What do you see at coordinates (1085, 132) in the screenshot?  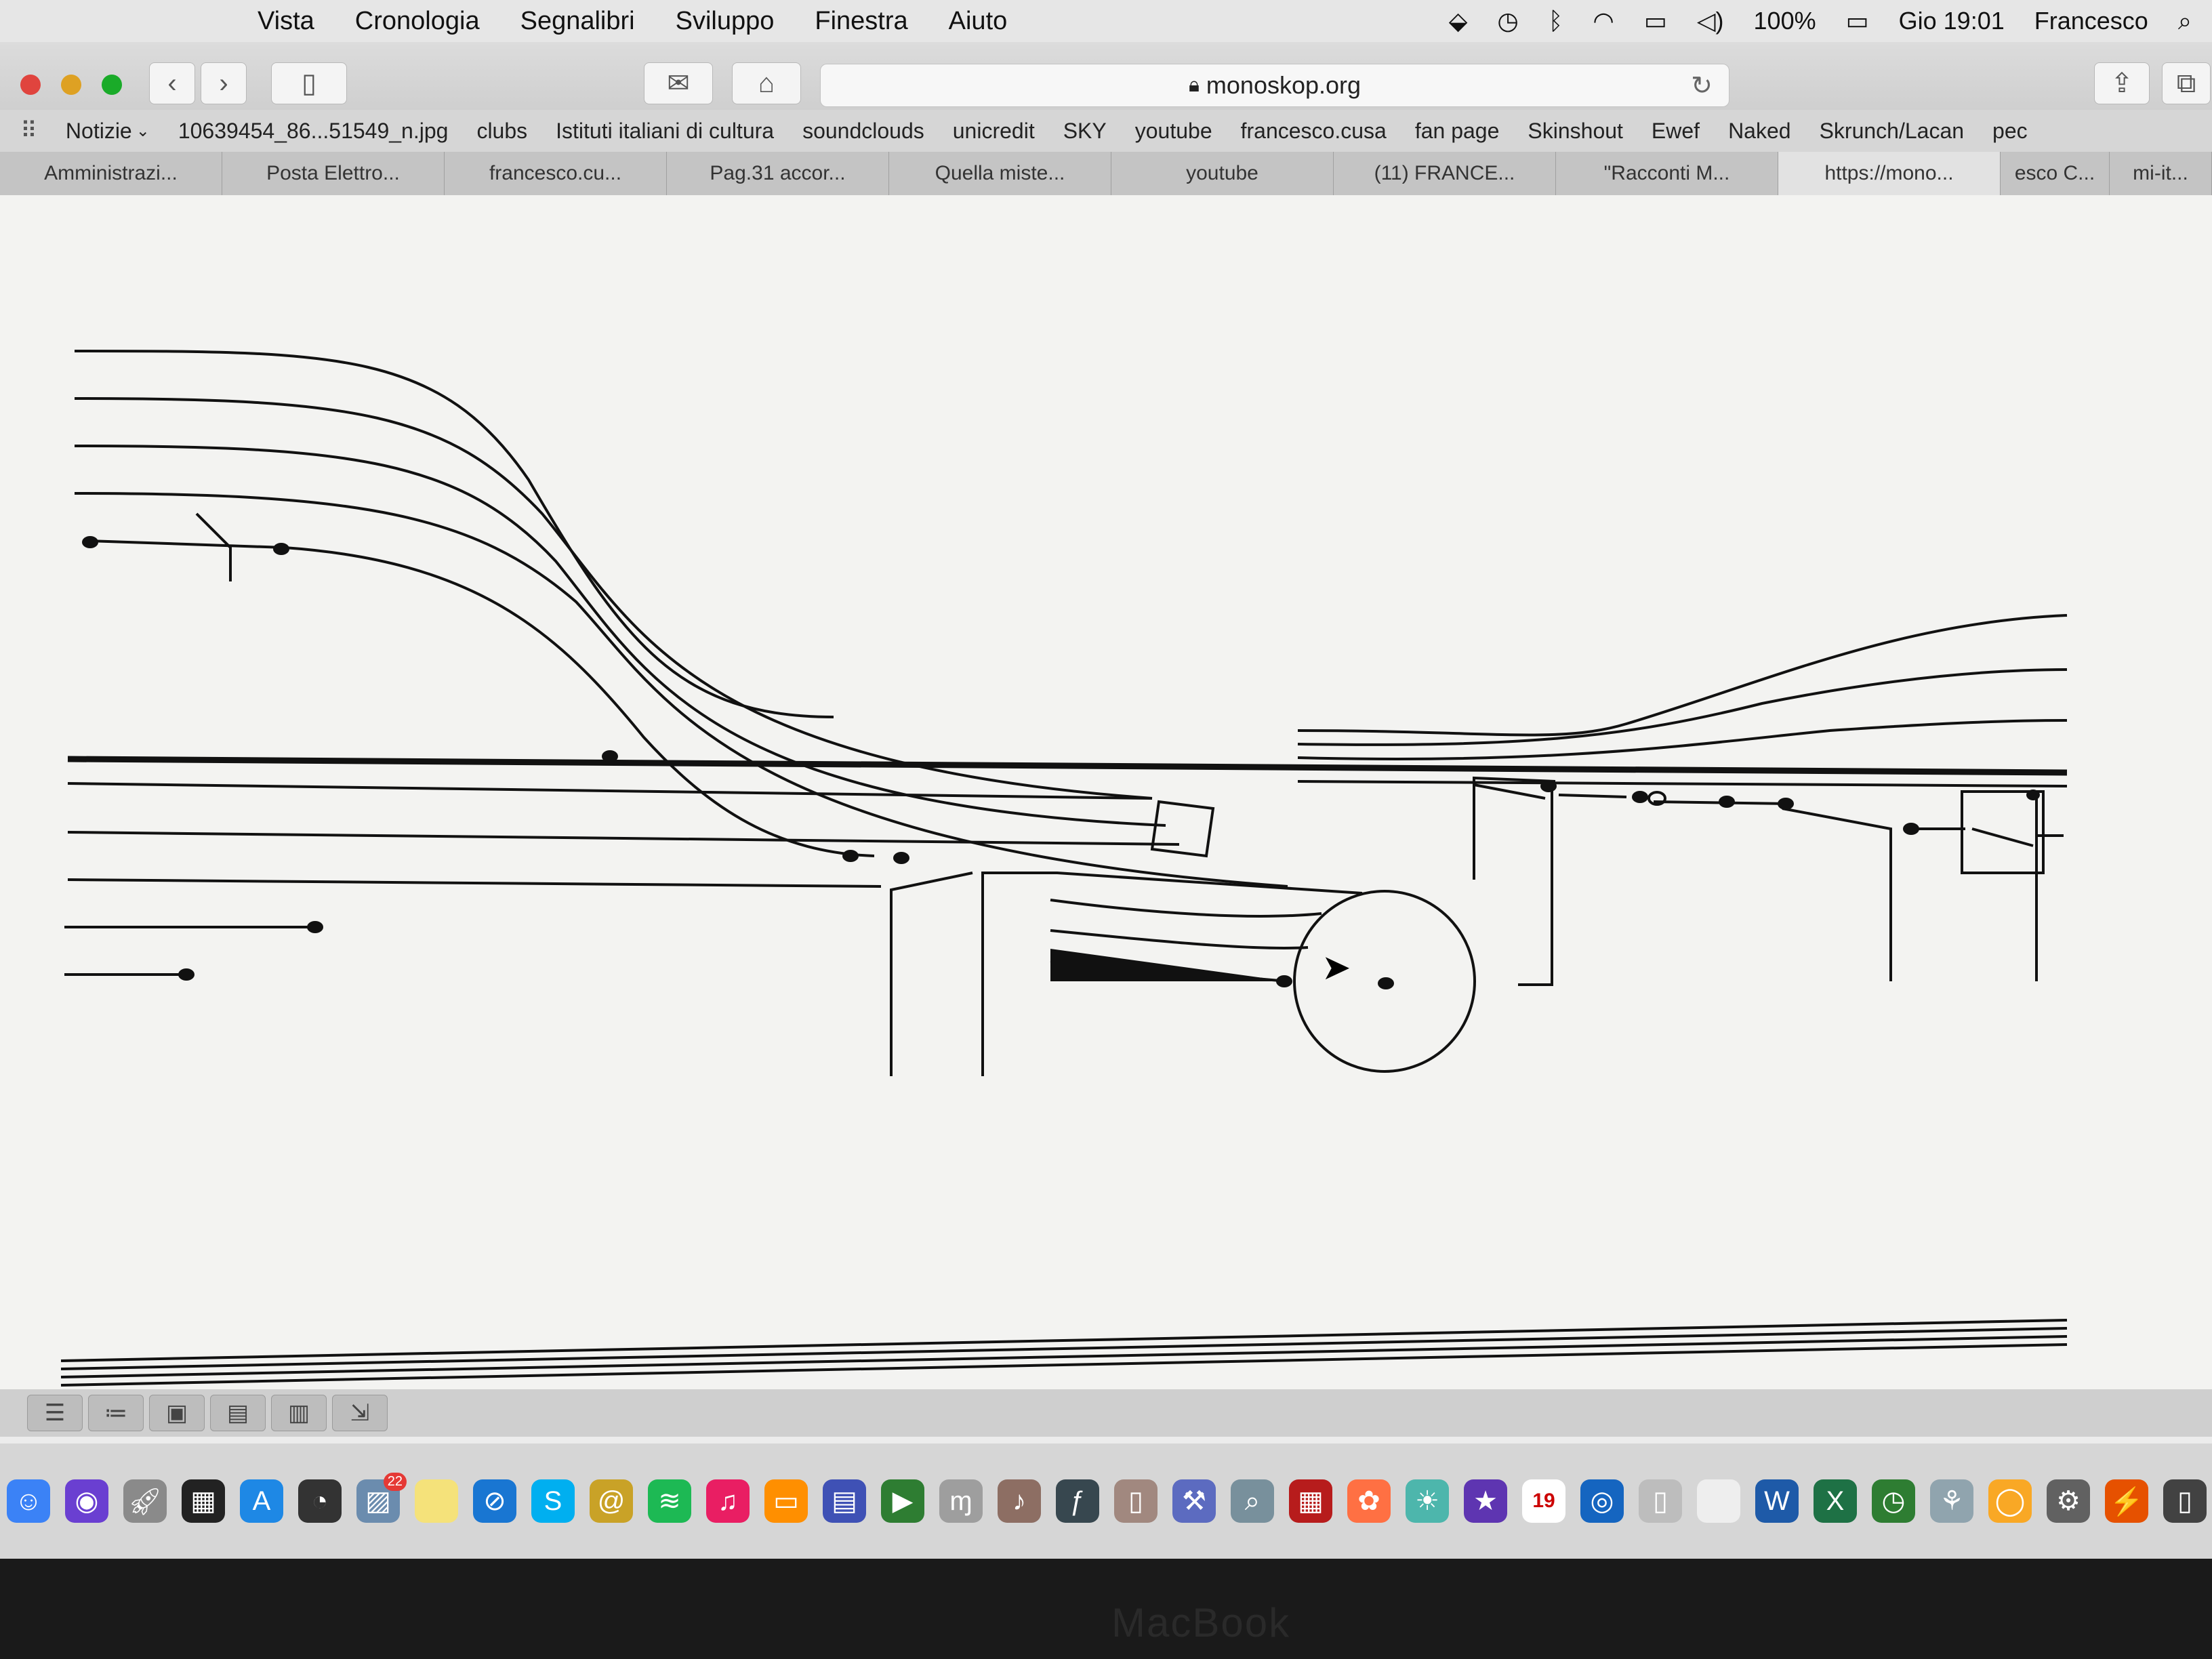 I see `bookmark-item: SKY` at bounding box center [1085, 132].